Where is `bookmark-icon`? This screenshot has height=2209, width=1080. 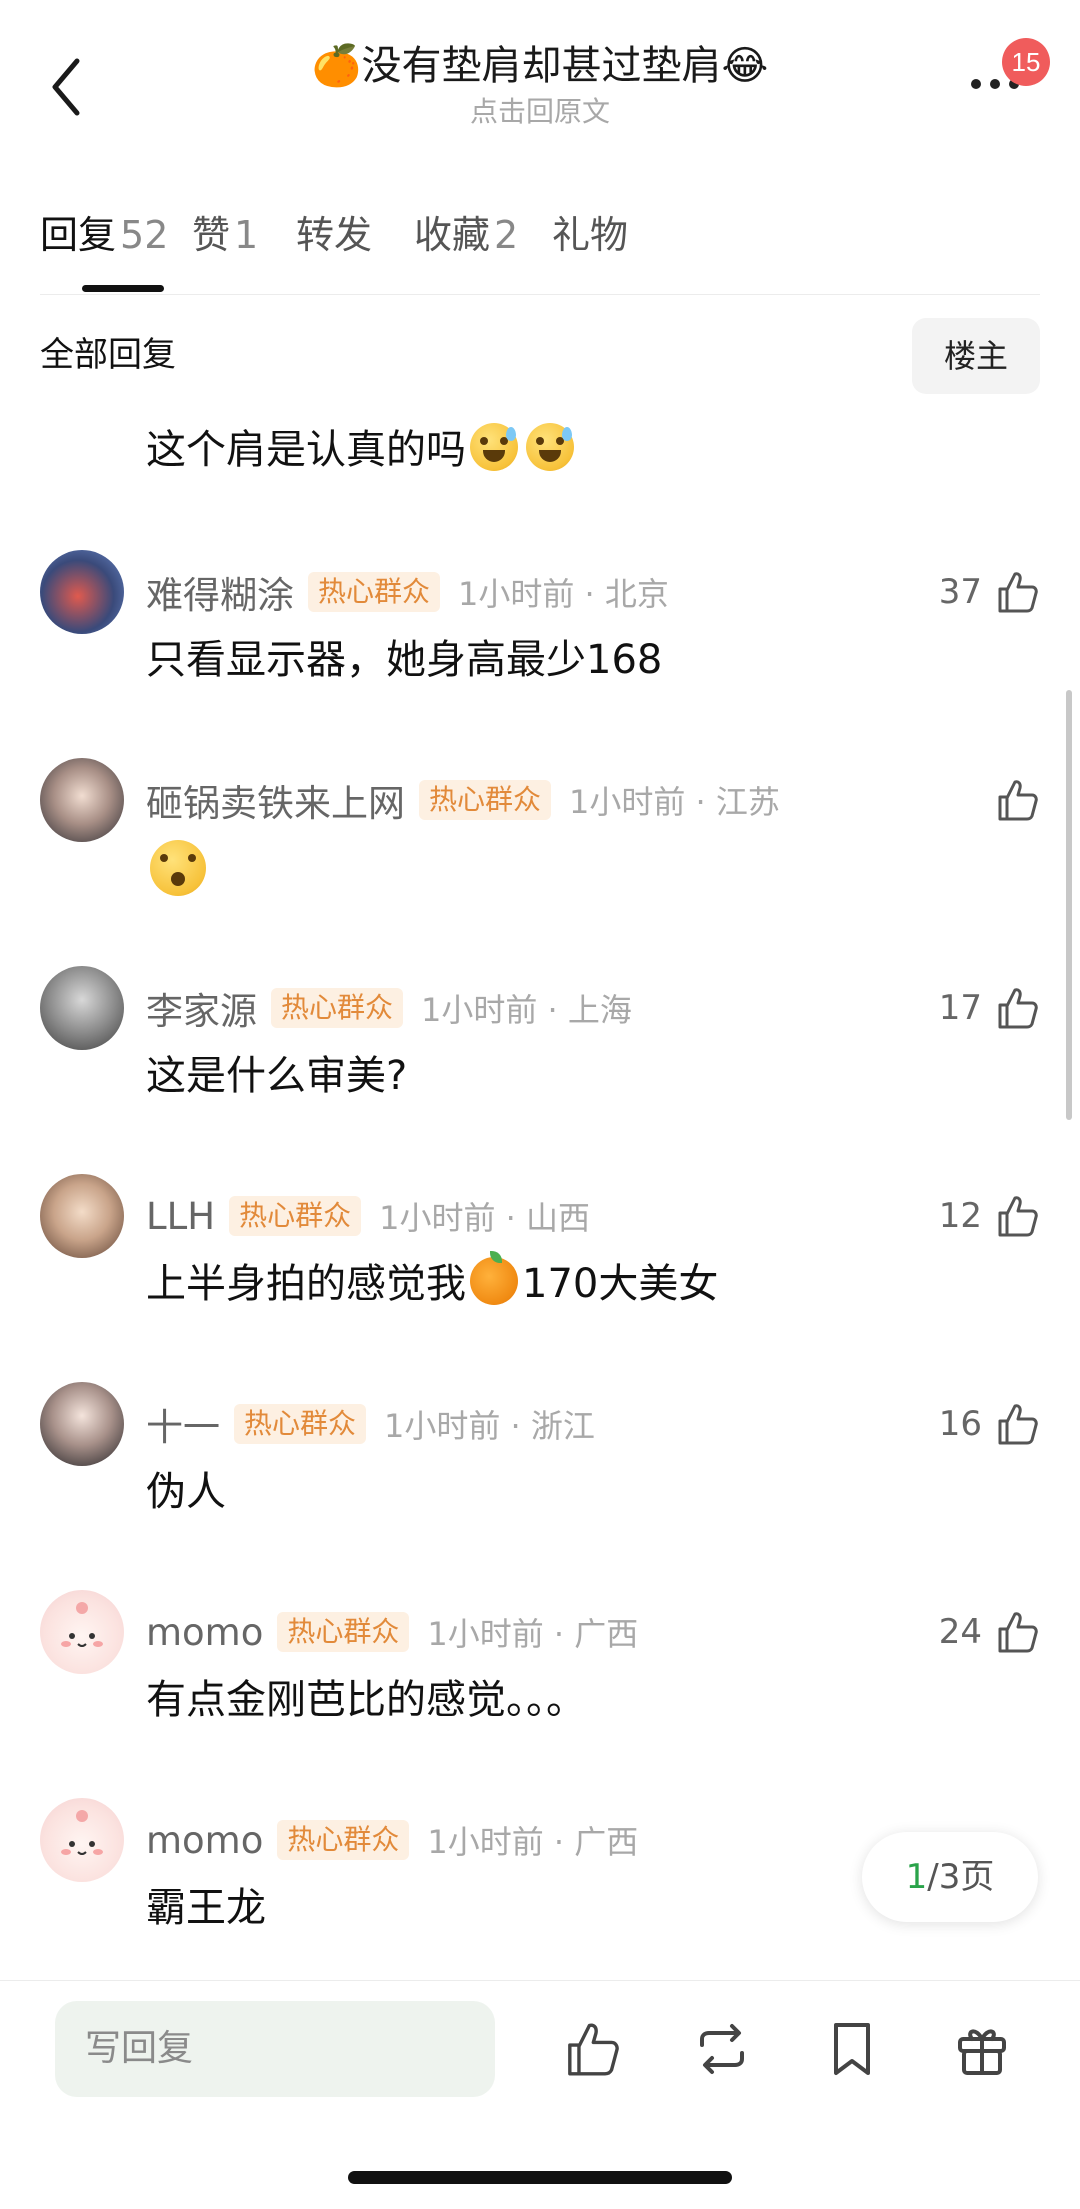 bookmark-icon is located at coordinates (852, 2049).